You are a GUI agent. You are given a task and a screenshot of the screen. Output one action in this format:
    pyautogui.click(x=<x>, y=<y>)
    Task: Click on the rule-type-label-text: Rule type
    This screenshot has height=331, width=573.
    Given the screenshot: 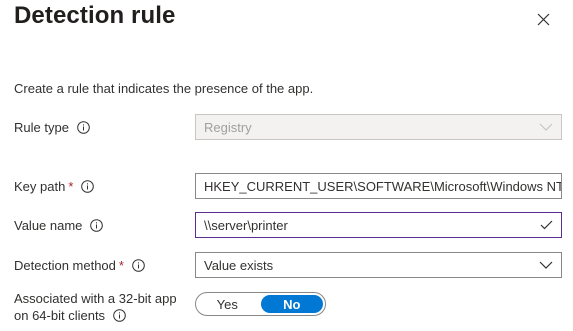 What is the action you would take?
    pyautogui.click(x=41, y=127)
    